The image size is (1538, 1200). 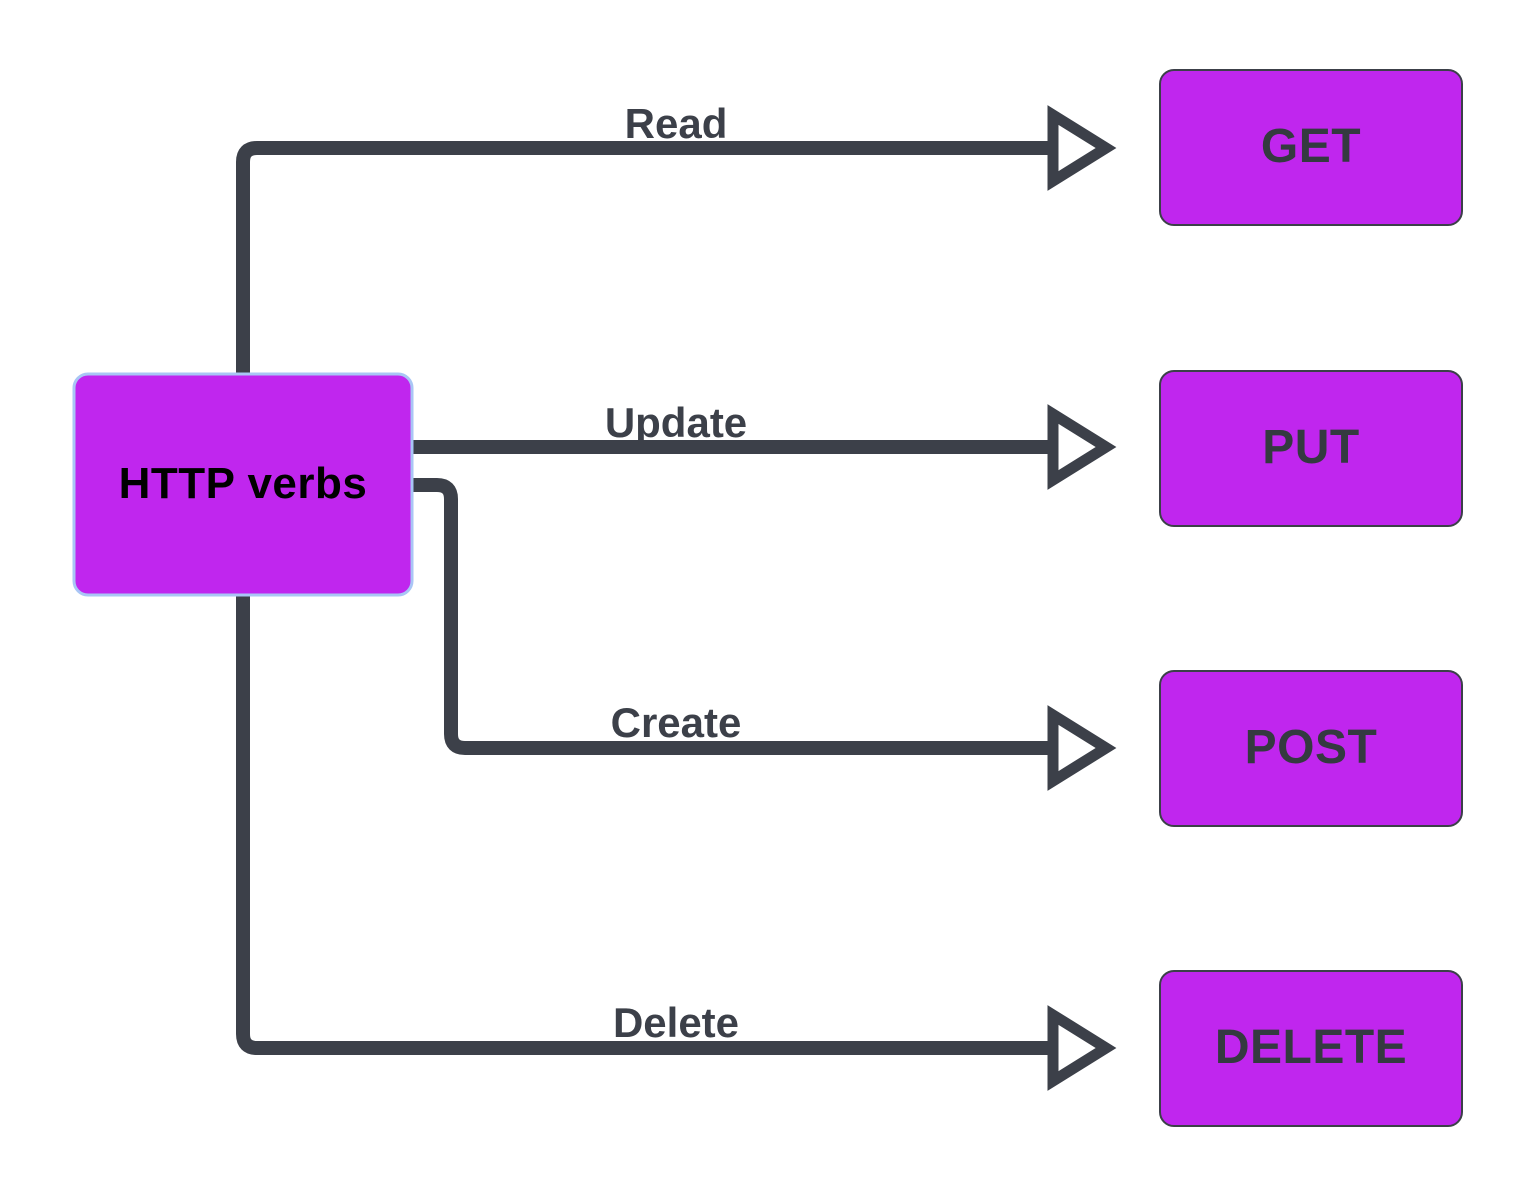 What do you see at coordinates (1082, 447) in the screenshot?
I see `arrowhead-update-icon` at bounding box center [1082, 447].